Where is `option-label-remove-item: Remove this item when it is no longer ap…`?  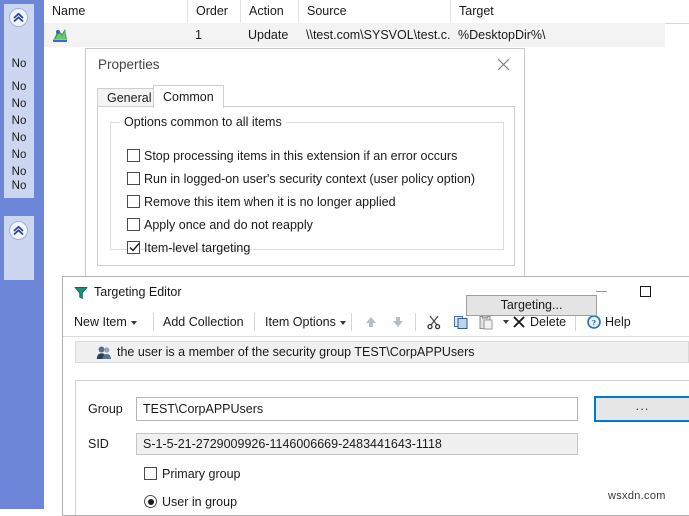 option-label-remove-item: Remove this item when it is no longer ap… is located at coordinates (270, 202).